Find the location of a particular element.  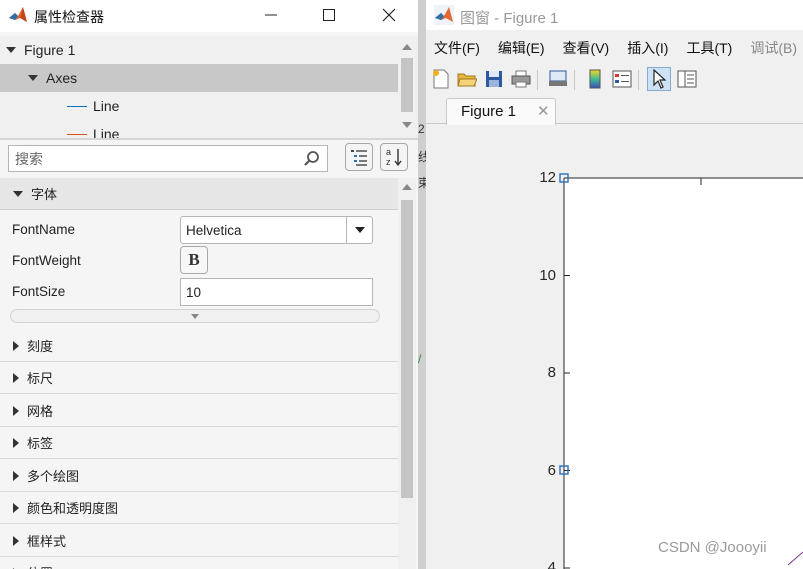

y-tick-label: 4 is located at coordinates (551, 564).